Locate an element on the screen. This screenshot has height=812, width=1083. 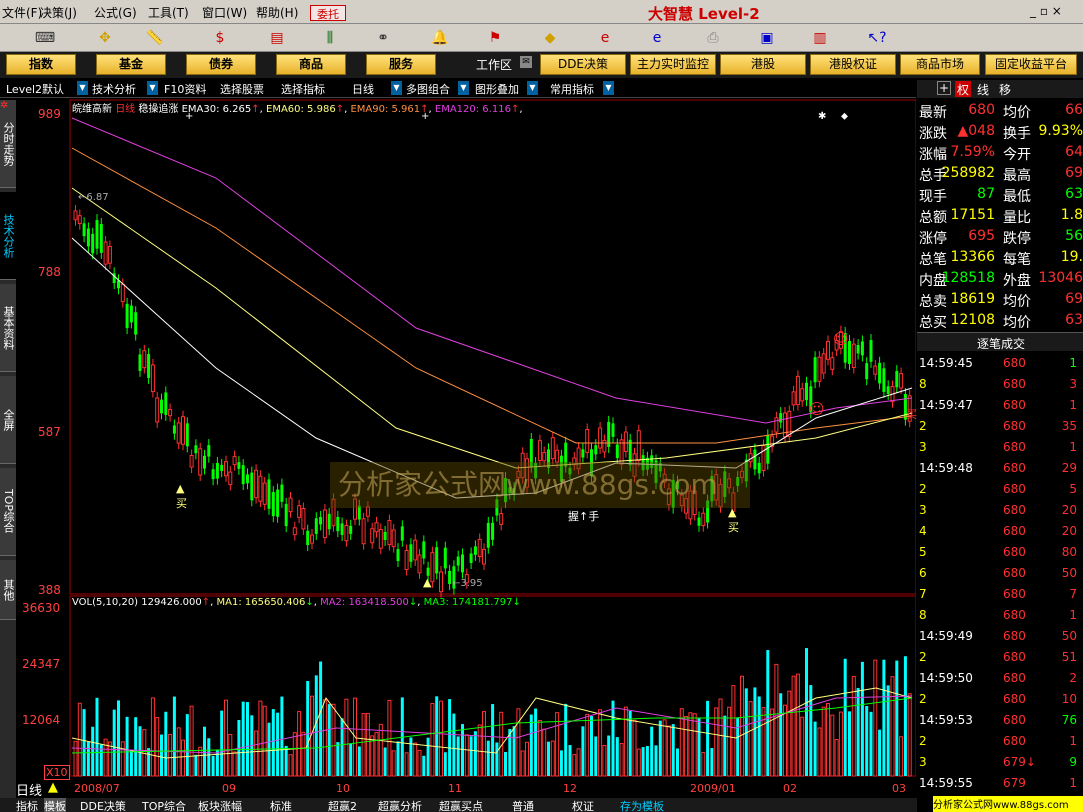
triangle-icon: ▲ is located at coordinates (53, 787).